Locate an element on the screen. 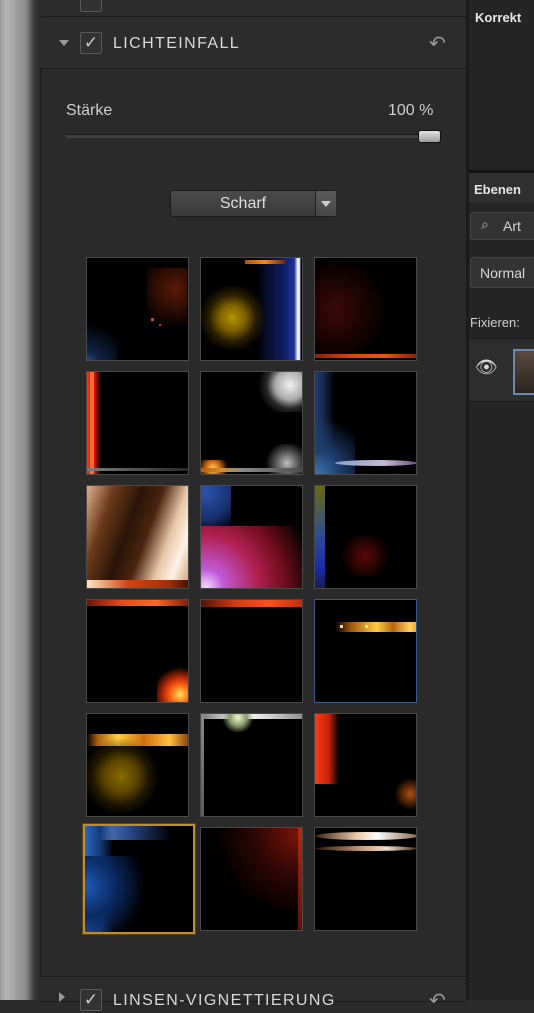  lock-label: Fixieren: is located at coordinates (495, 322).